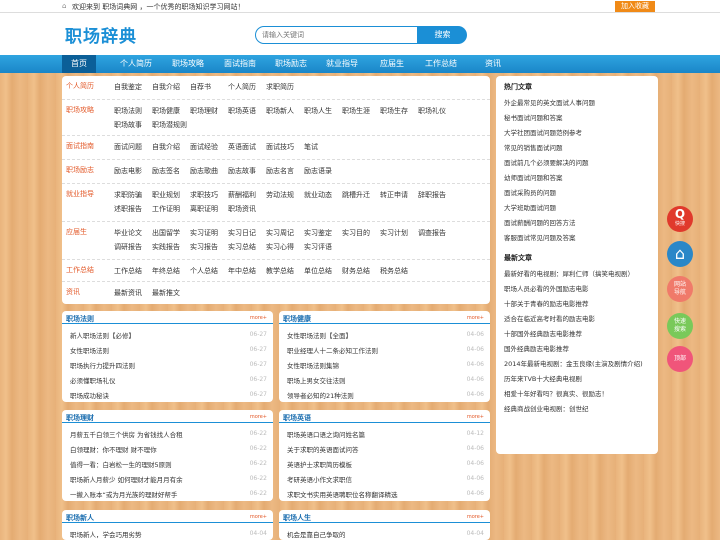 Image resolution: width=720 pixels, height=540 pixels. What do you see at coordinates (546, 288) in the screenshot?
I see `new-article-link: 职场人员必看的外国励志电影` at bounding box center [546, 288].